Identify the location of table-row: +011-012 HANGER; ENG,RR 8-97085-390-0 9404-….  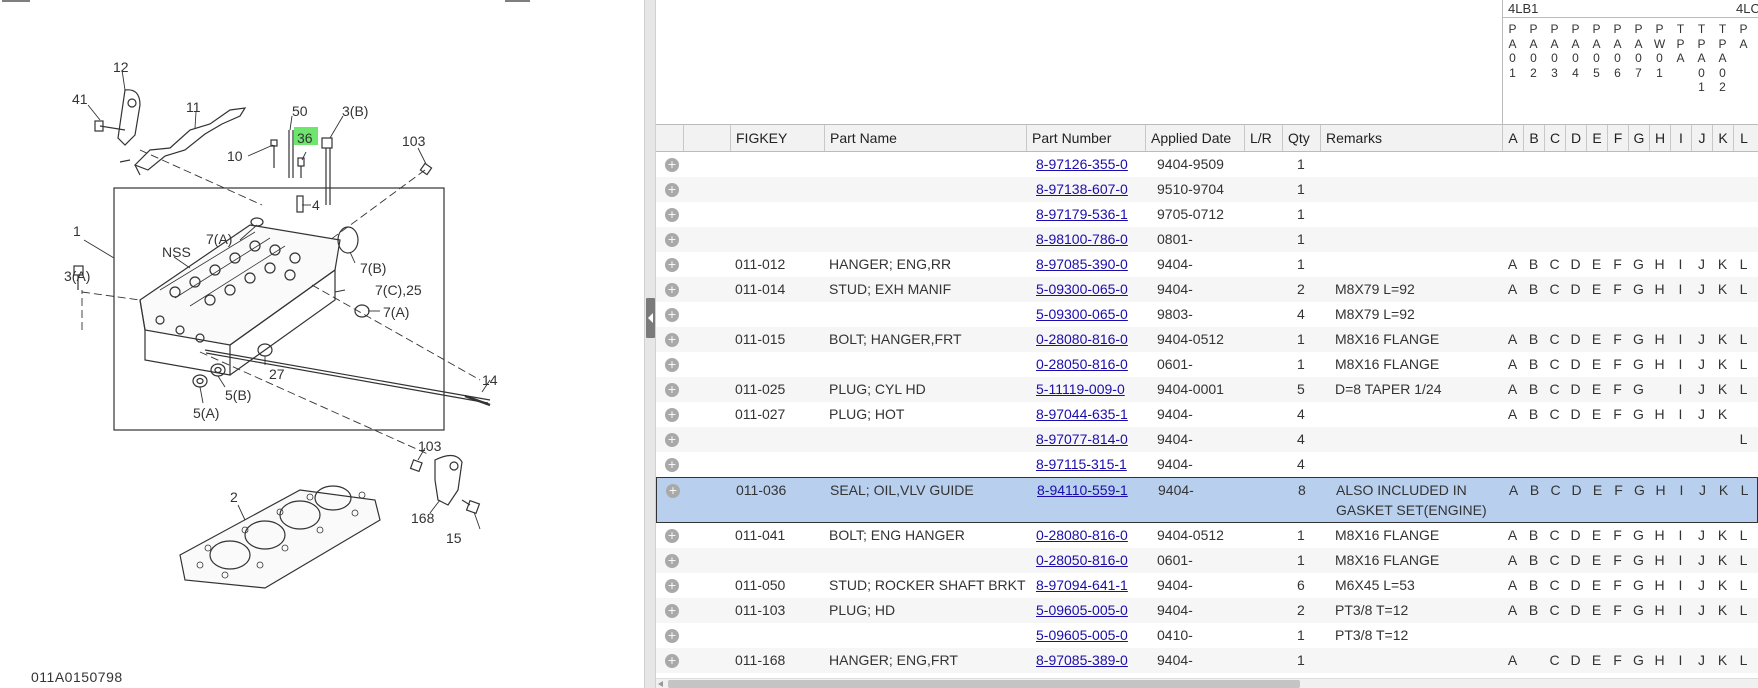
(1207, 264).